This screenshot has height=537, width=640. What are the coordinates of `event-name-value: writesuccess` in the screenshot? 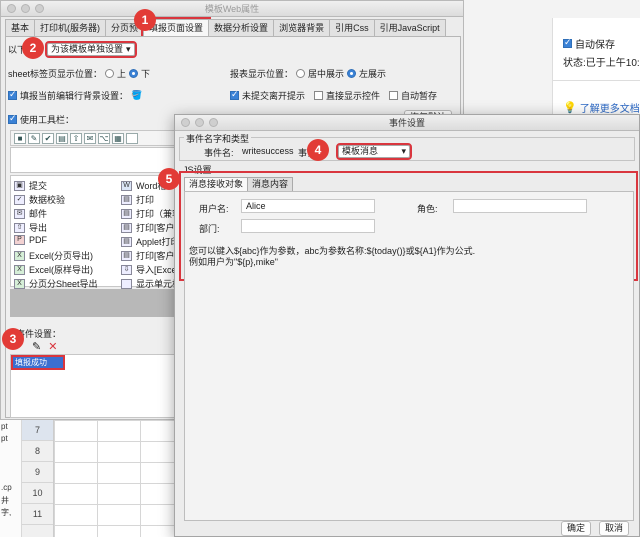 It's located at (268, 151).